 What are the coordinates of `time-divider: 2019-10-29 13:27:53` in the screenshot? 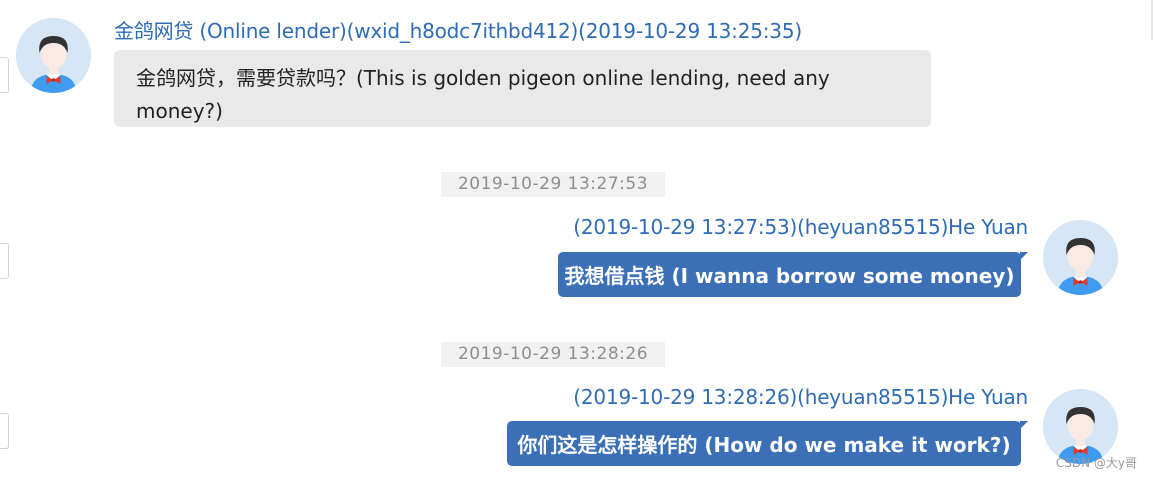 It's located at (553, 184).